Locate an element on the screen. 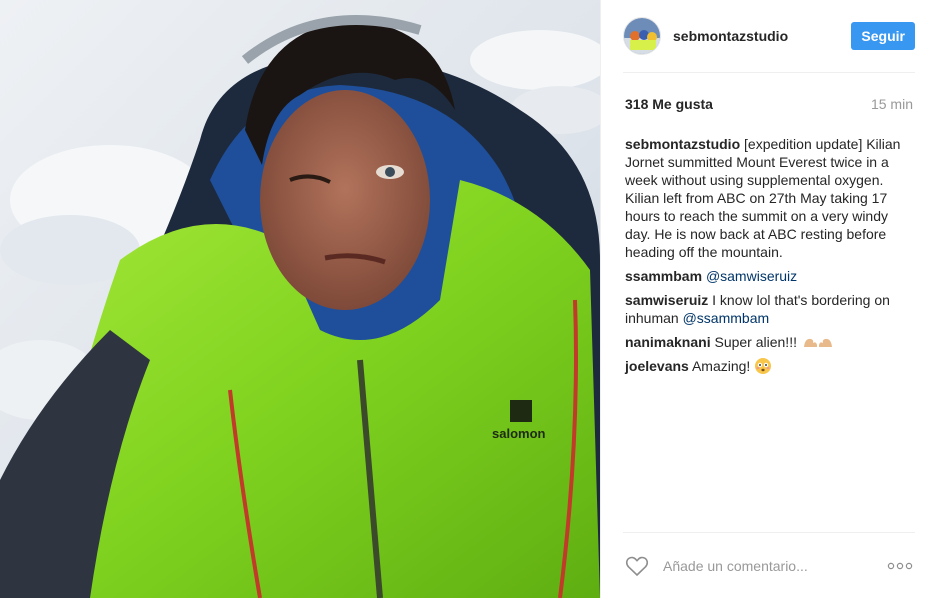  footer-divider is located at coordinates (769, 532).